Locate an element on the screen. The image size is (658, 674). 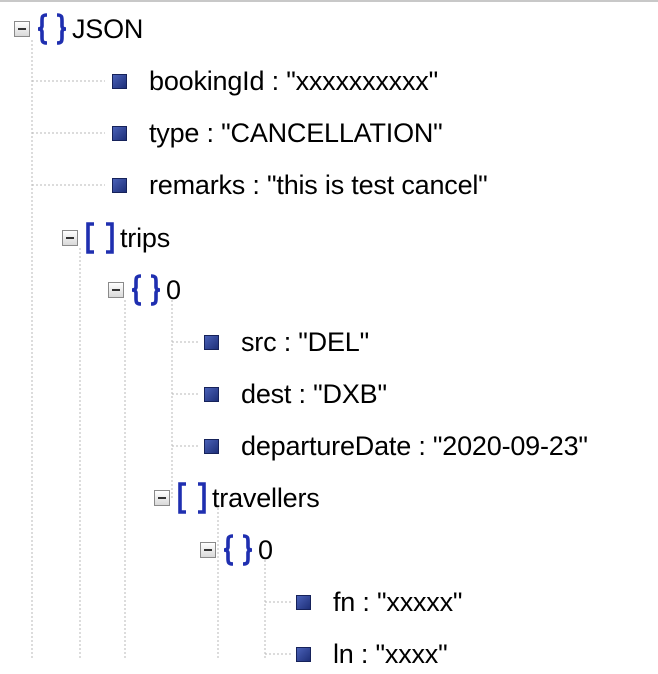
tree-leaf-fn: fn : "xxxxx" is located at coordinates (379, 602).